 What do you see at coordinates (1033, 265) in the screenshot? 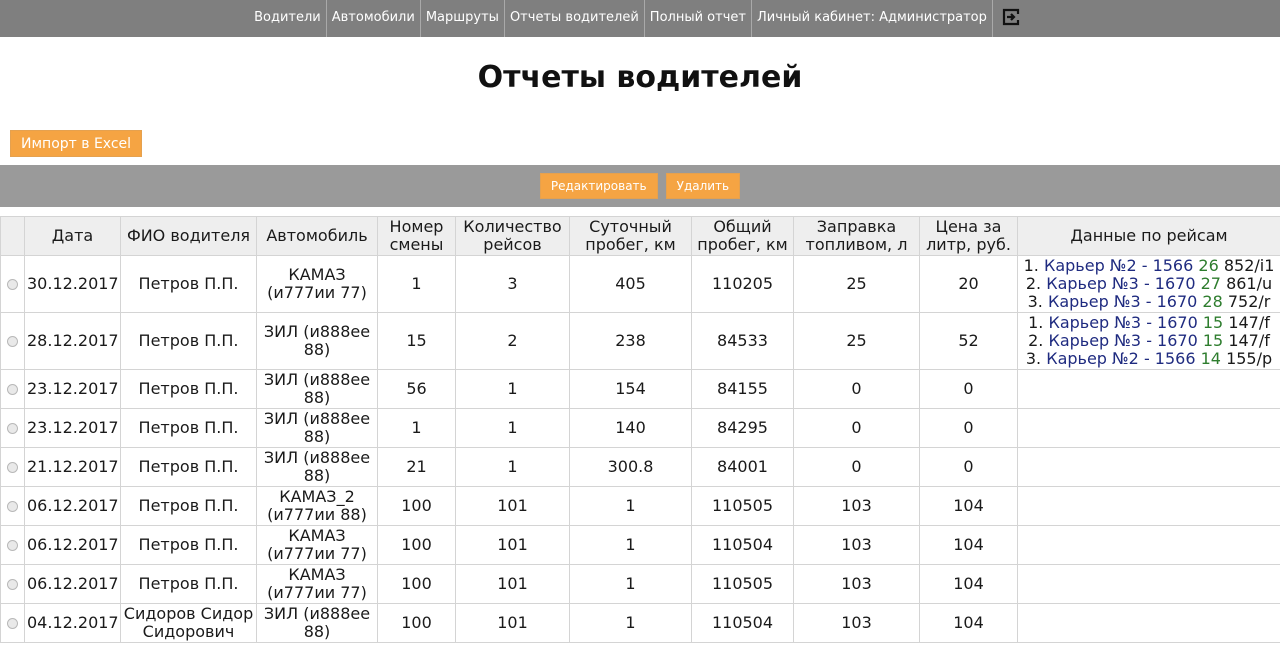
I see `trip-number: 1.` at bounding box center [1033, 265].